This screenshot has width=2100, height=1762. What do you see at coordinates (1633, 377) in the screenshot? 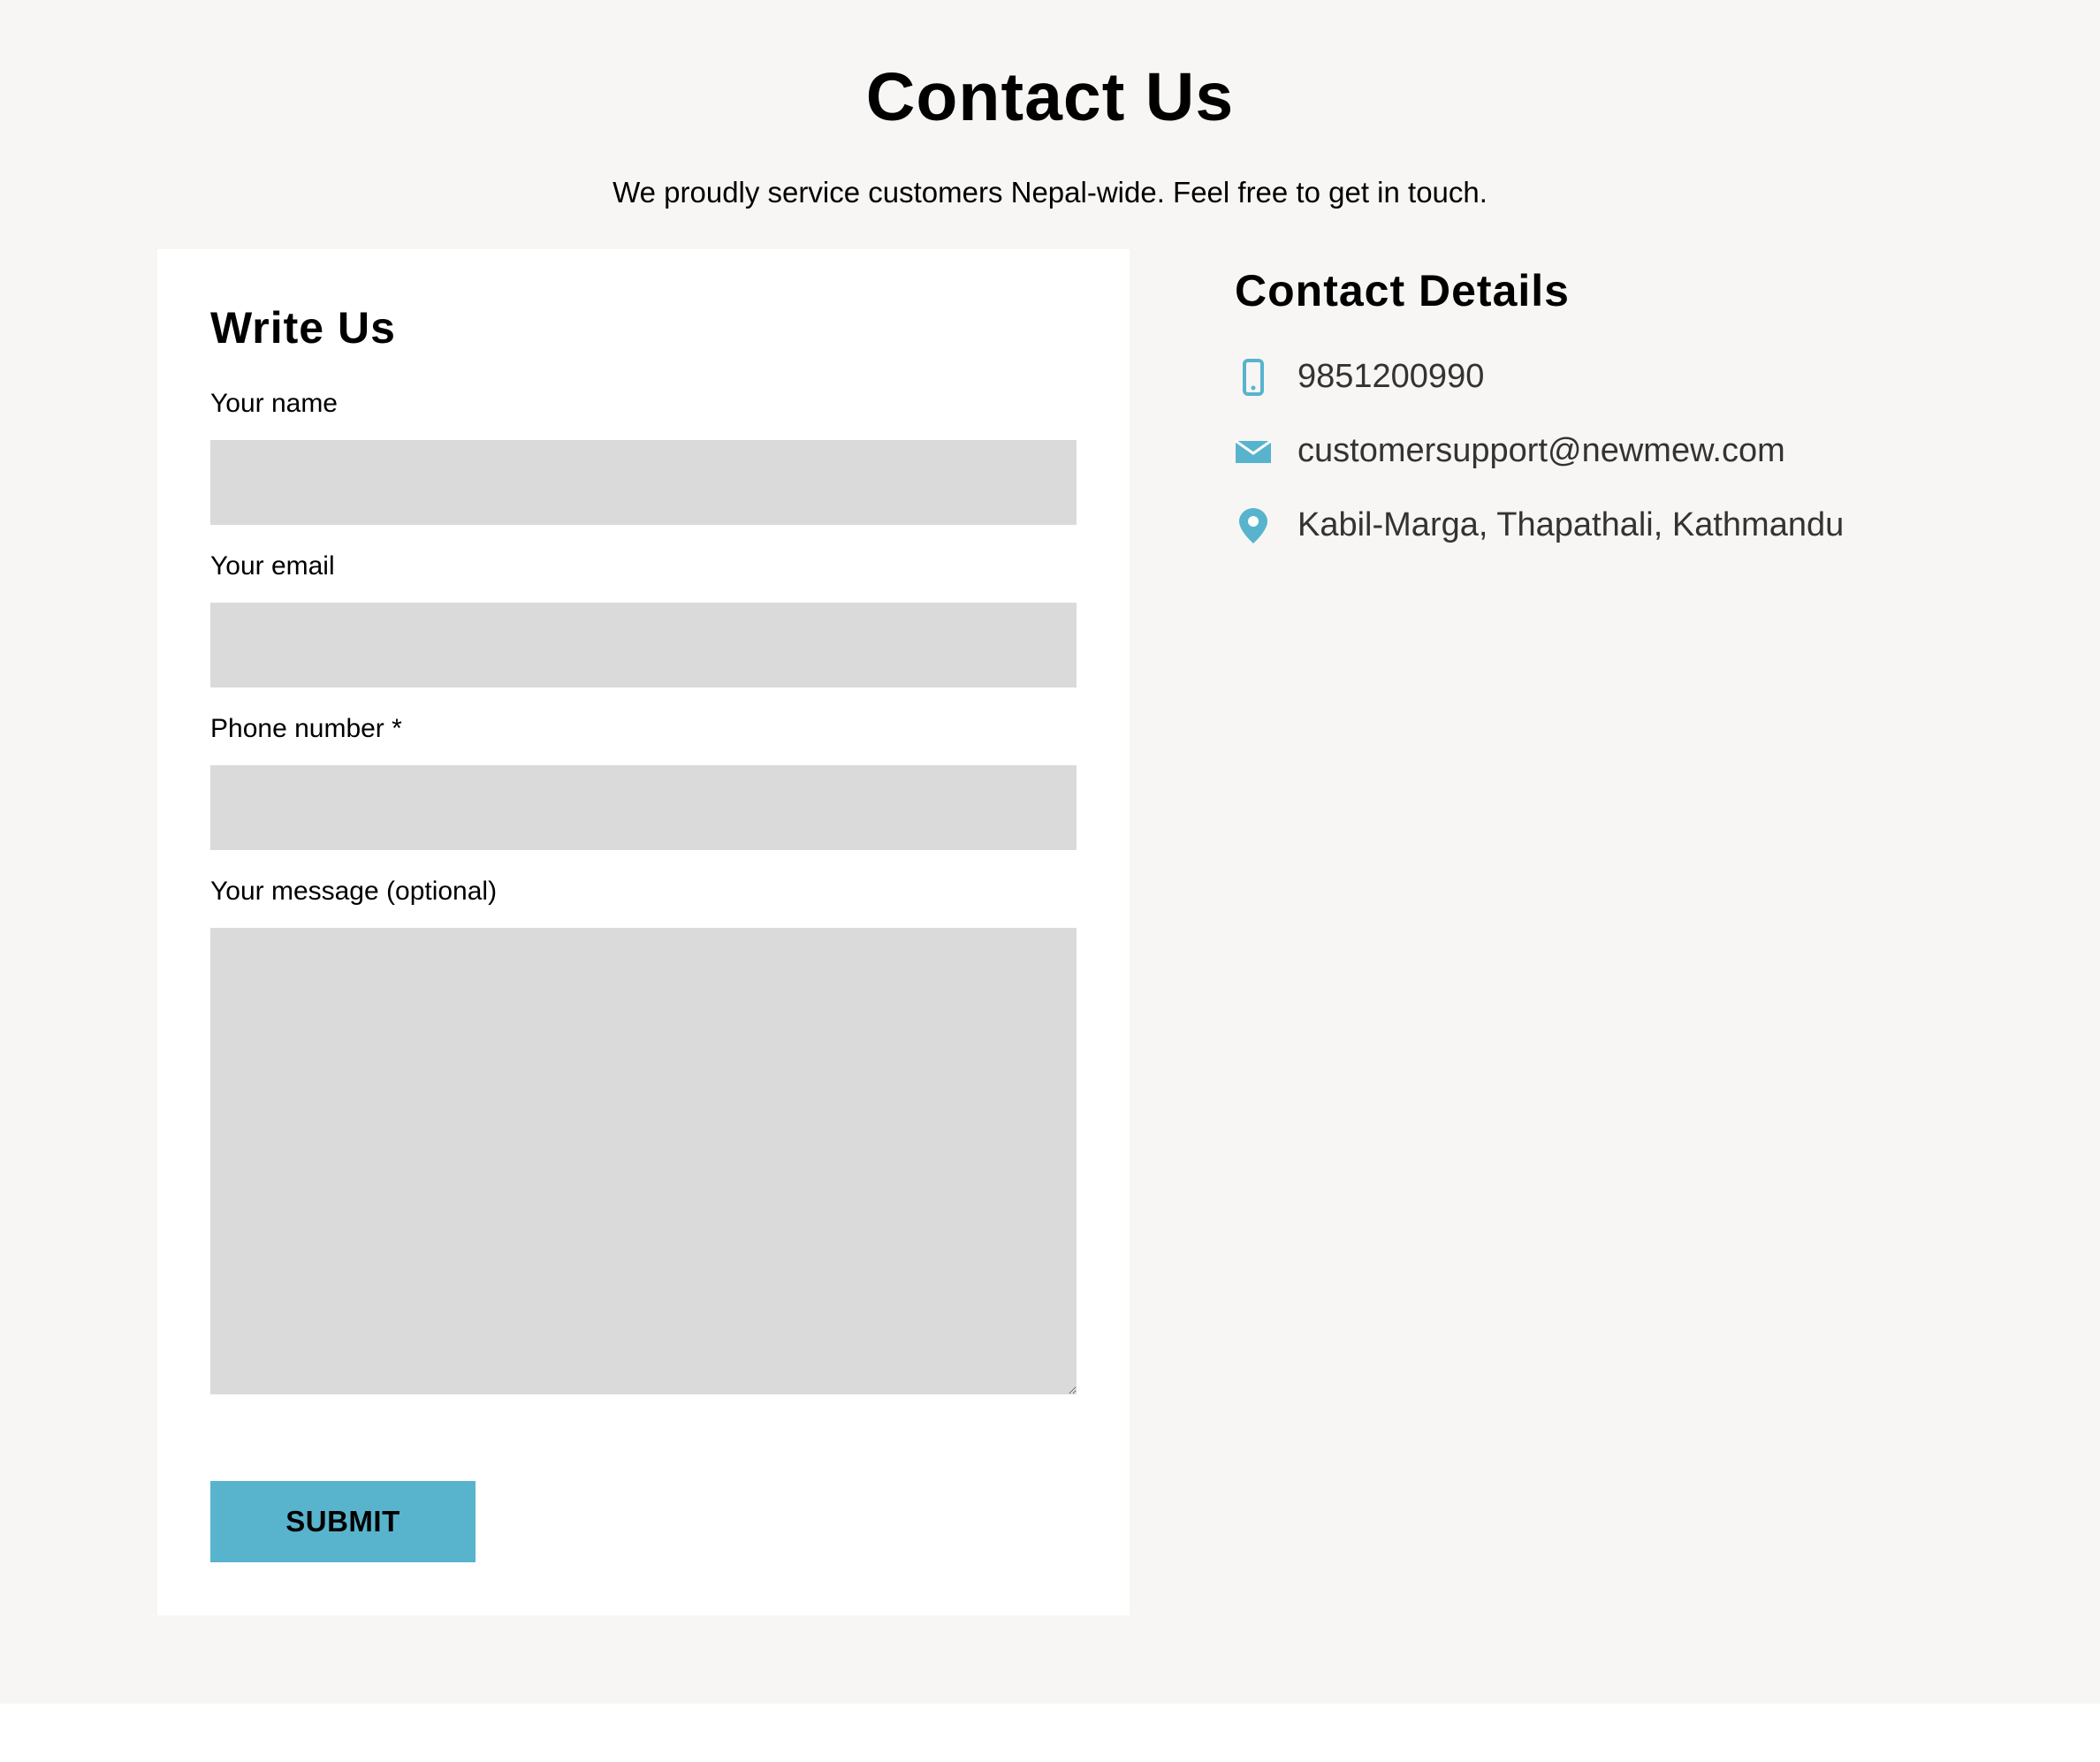
I see `contact-phone-row: 9851200990` at bounding box center [1633, 377].